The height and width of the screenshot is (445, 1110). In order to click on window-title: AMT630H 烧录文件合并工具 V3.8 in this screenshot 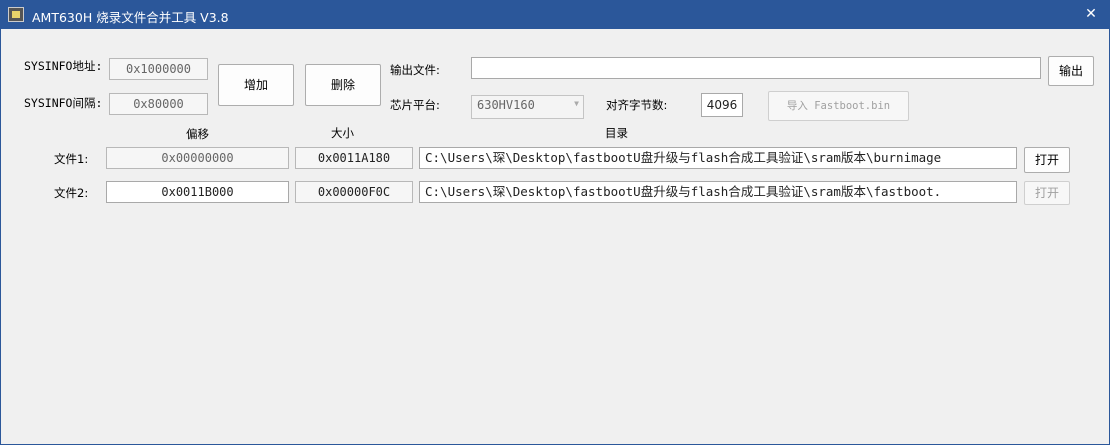, I will do `click(130, 17)`.